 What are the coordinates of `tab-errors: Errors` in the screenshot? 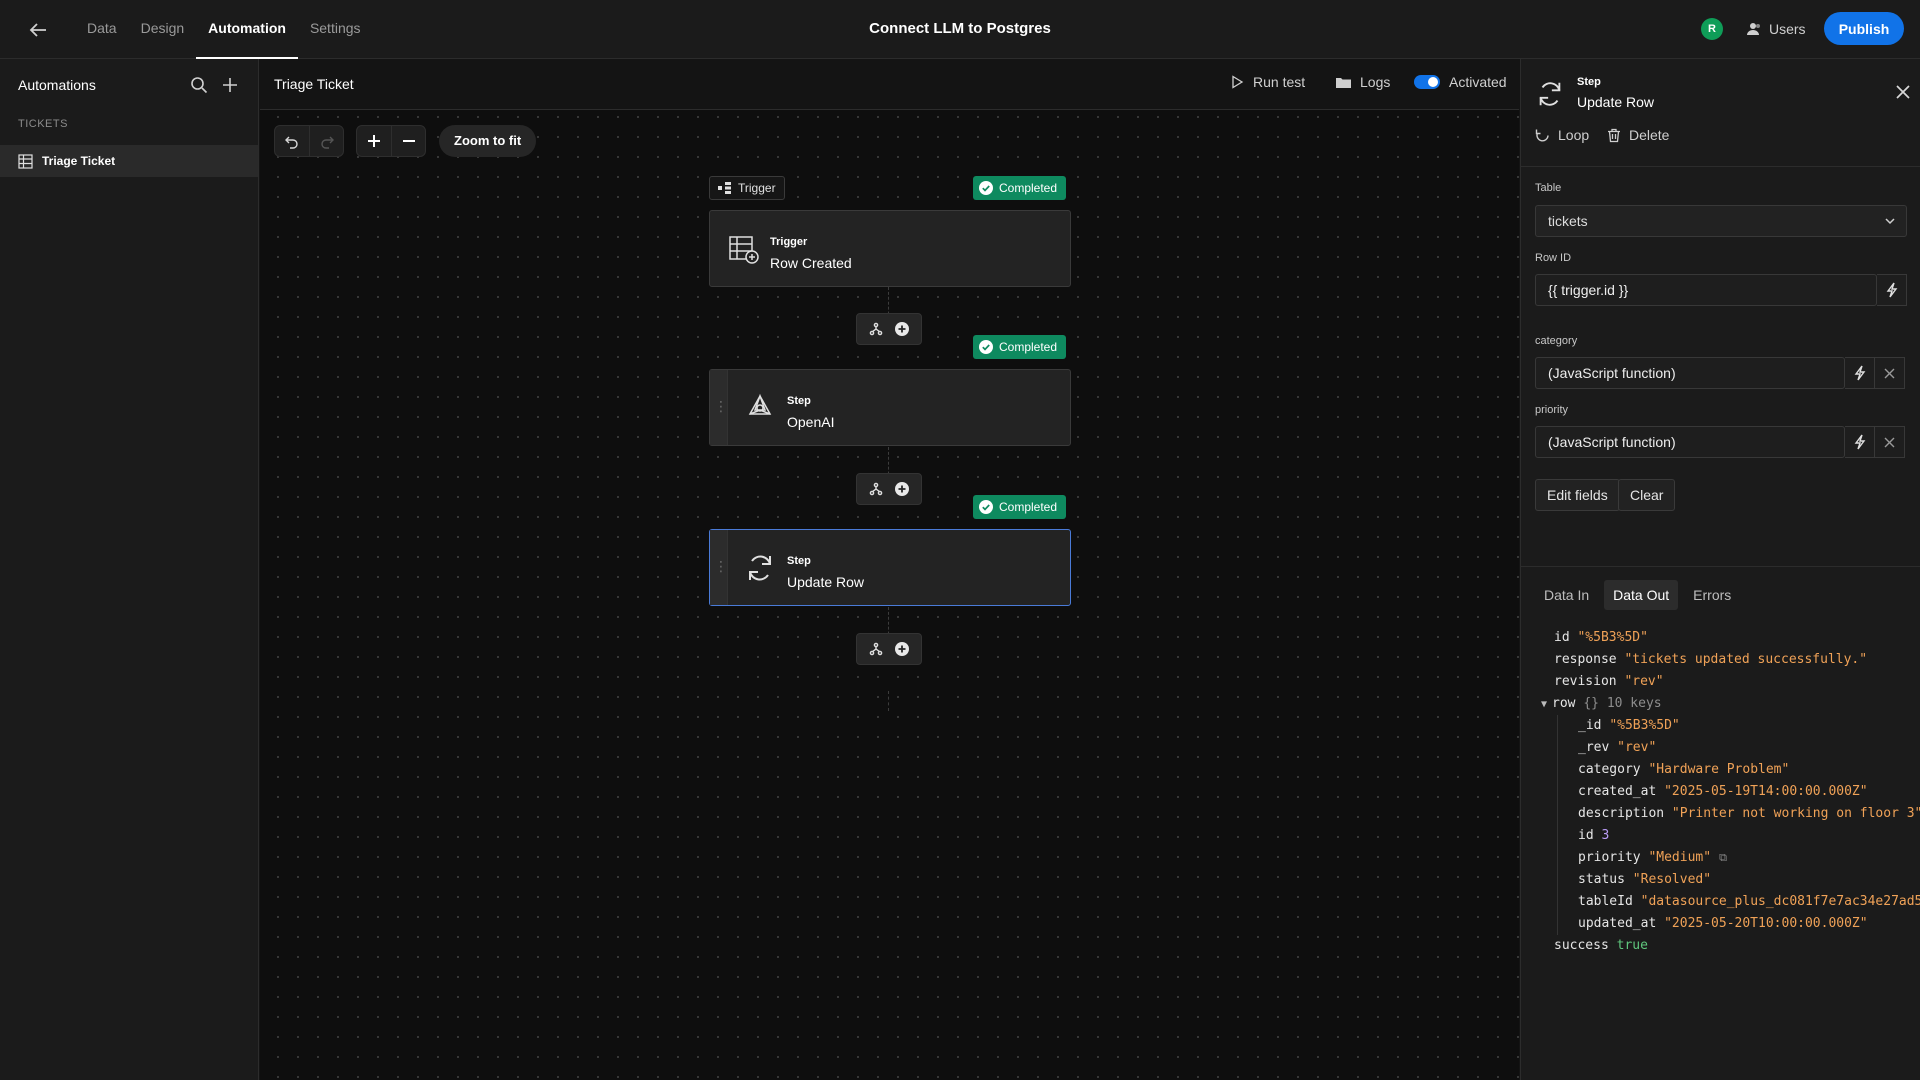 It's located at (1712, 595).